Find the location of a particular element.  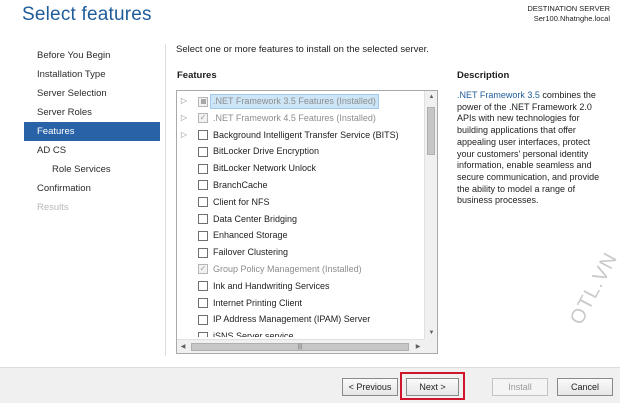

feature-row: BitLocker Network Unlock is located at coordinates (300, 168).